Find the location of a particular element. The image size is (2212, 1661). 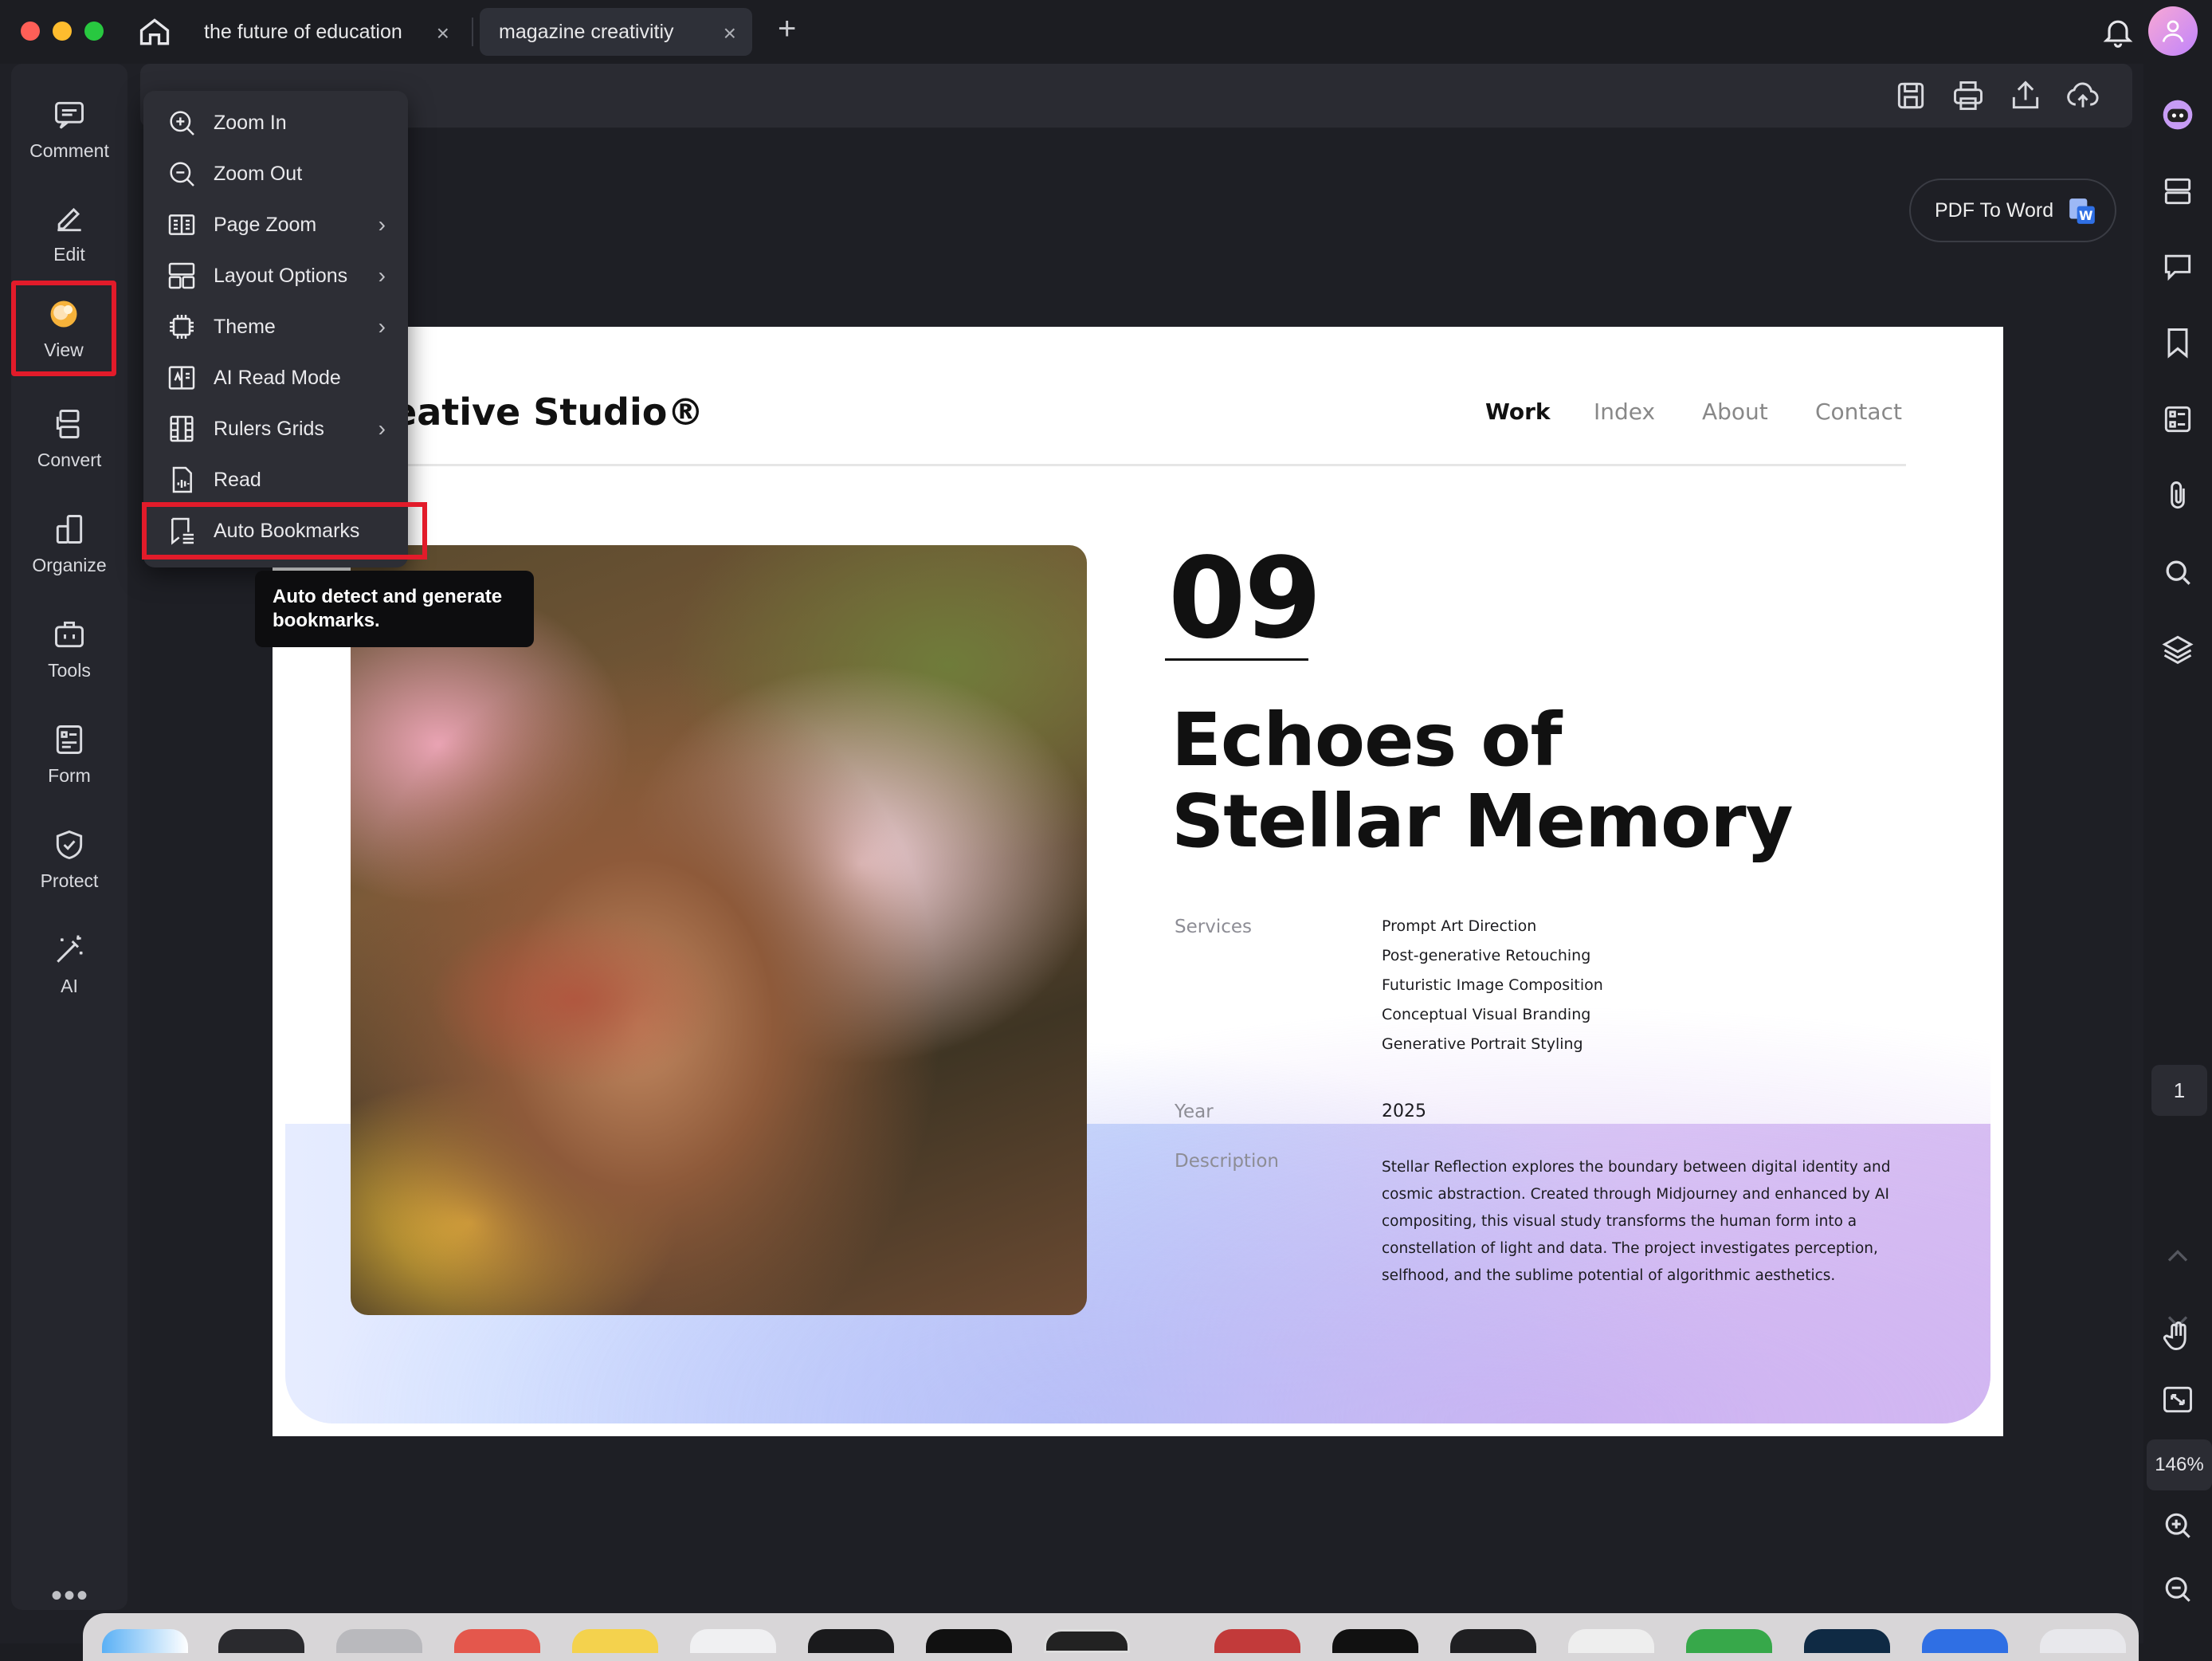

print-icon is located at coordinates (1968, 95).